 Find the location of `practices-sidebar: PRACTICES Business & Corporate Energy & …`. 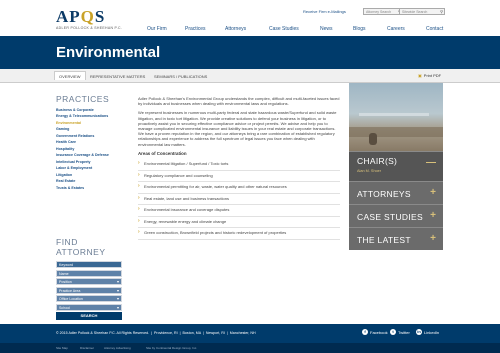

practices-sidebar: PRACTICES Business & Corporate Energy & … is located at coordinates (89, 143).